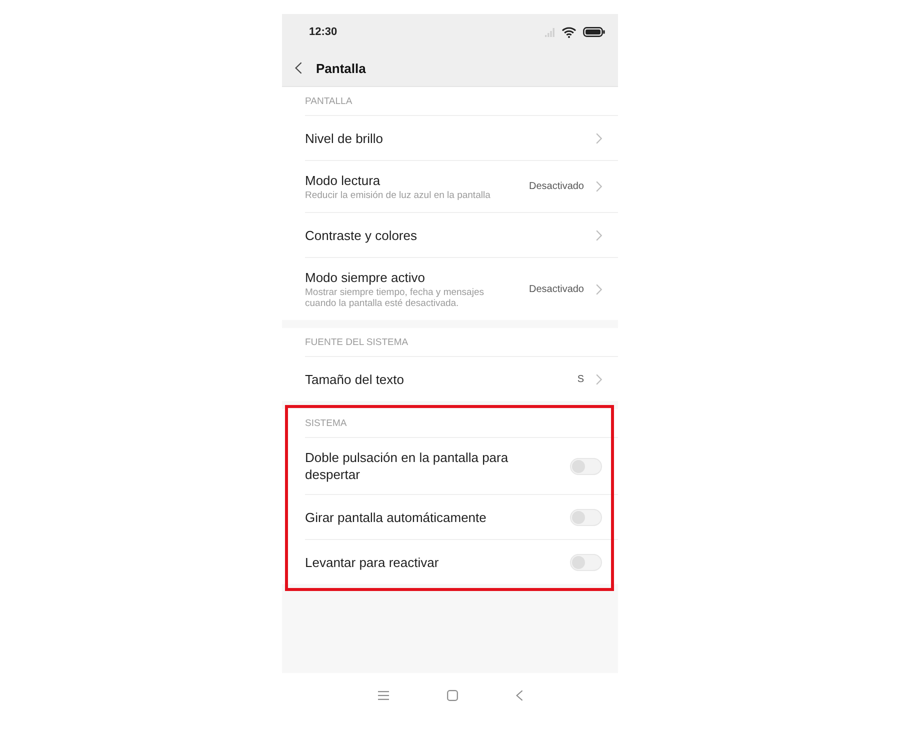  I want to click on row-title: Doble pulsación en la pantalla para despertar, so click(407, 466).